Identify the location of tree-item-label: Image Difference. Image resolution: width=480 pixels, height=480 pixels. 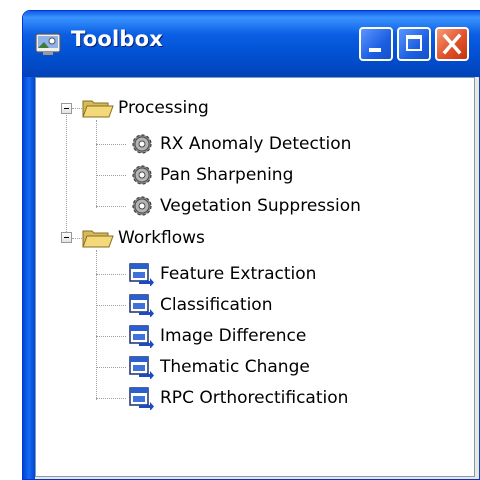
(233, 336).